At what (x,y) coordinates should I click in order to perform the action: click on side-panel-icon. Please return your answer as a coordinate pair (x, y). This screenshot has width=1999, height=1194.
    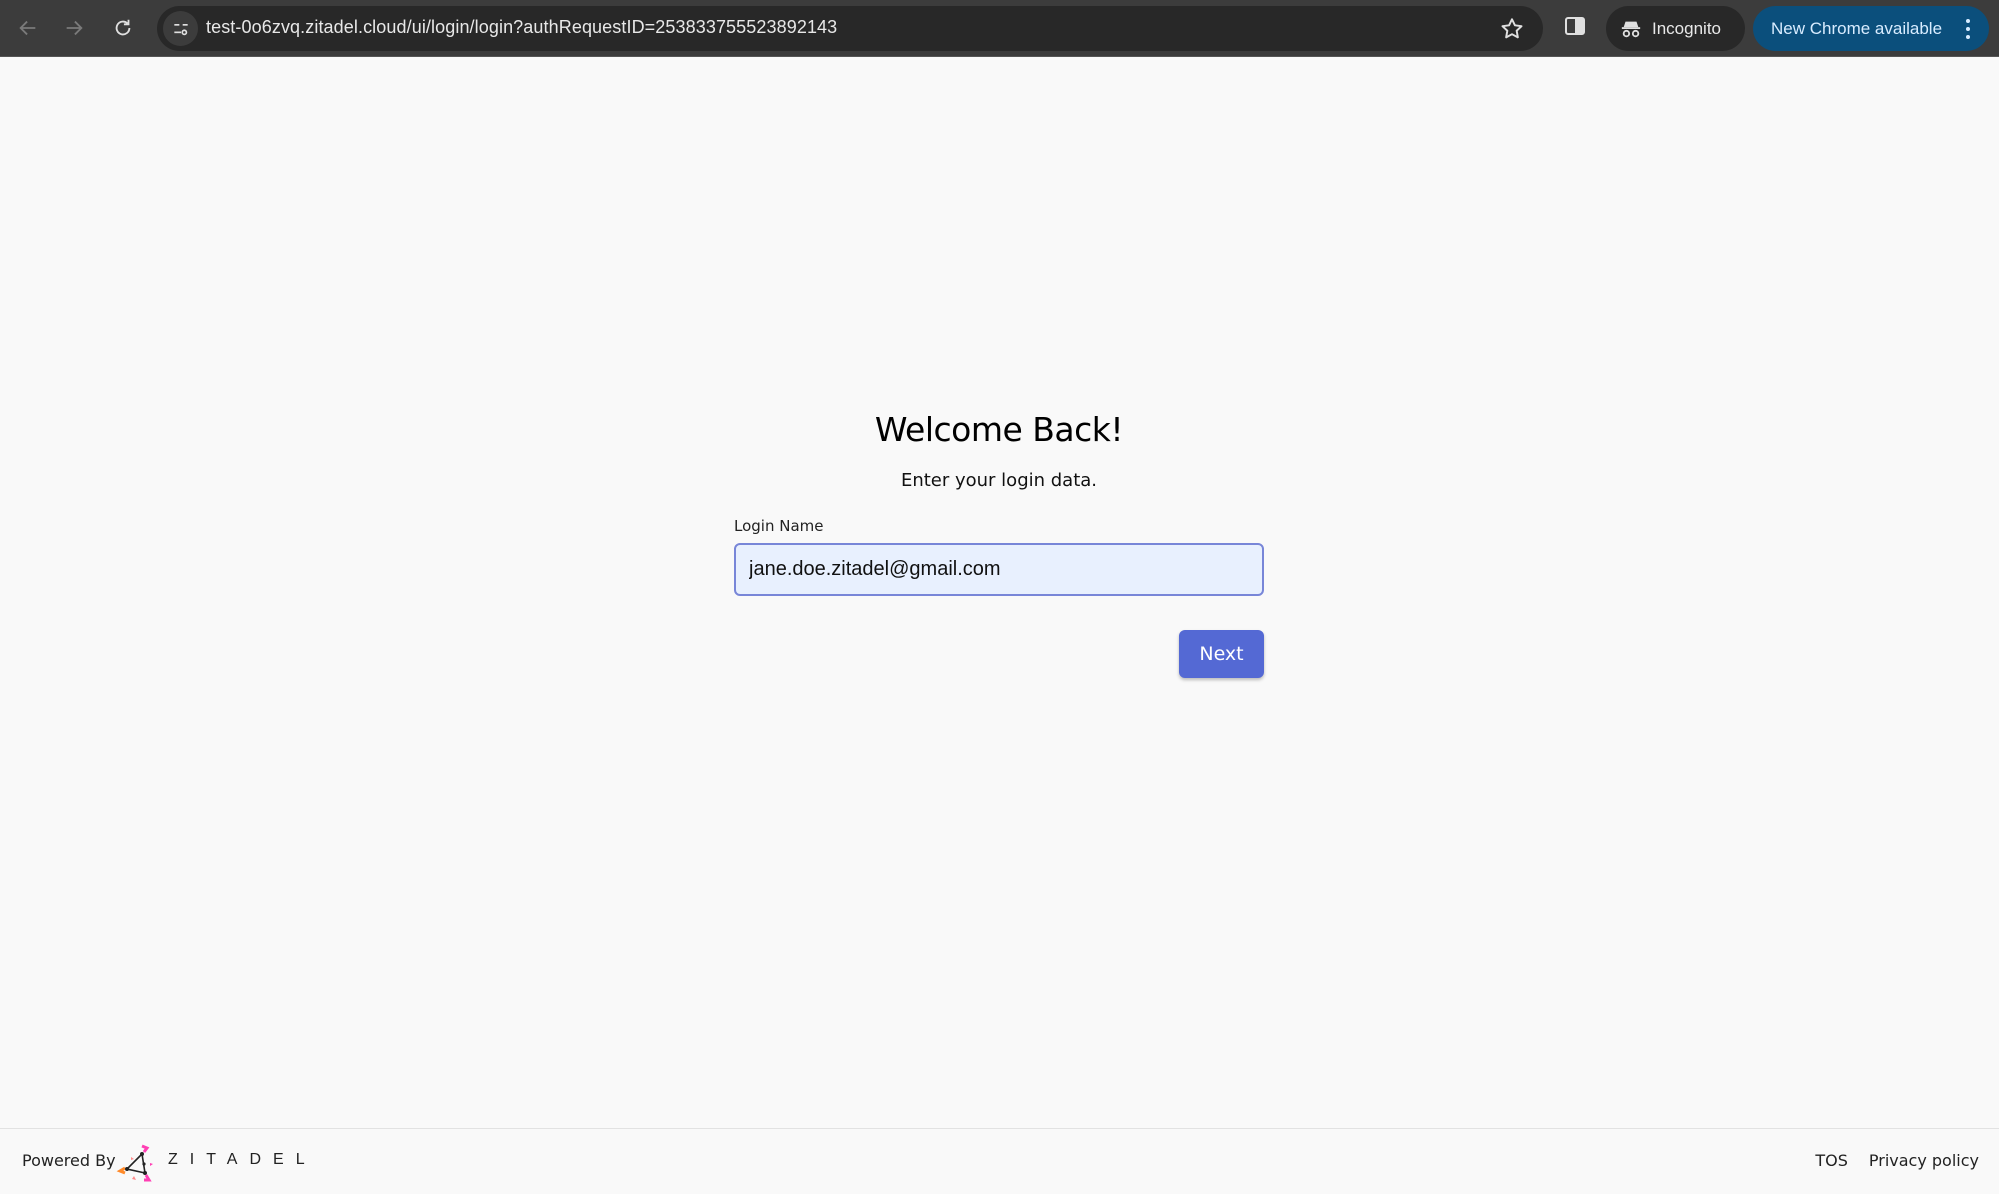
    Looking at the image, I should click on (1575, 26).